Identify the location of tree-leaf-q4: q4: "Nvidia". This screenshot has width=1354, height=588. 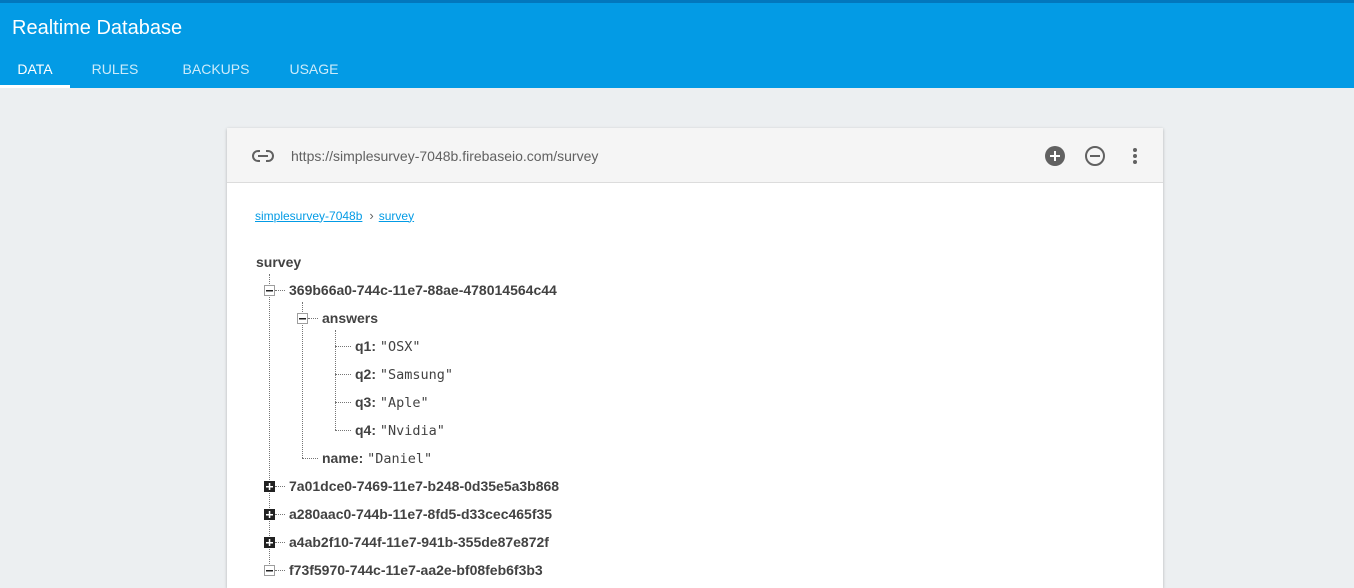
(400, 430).